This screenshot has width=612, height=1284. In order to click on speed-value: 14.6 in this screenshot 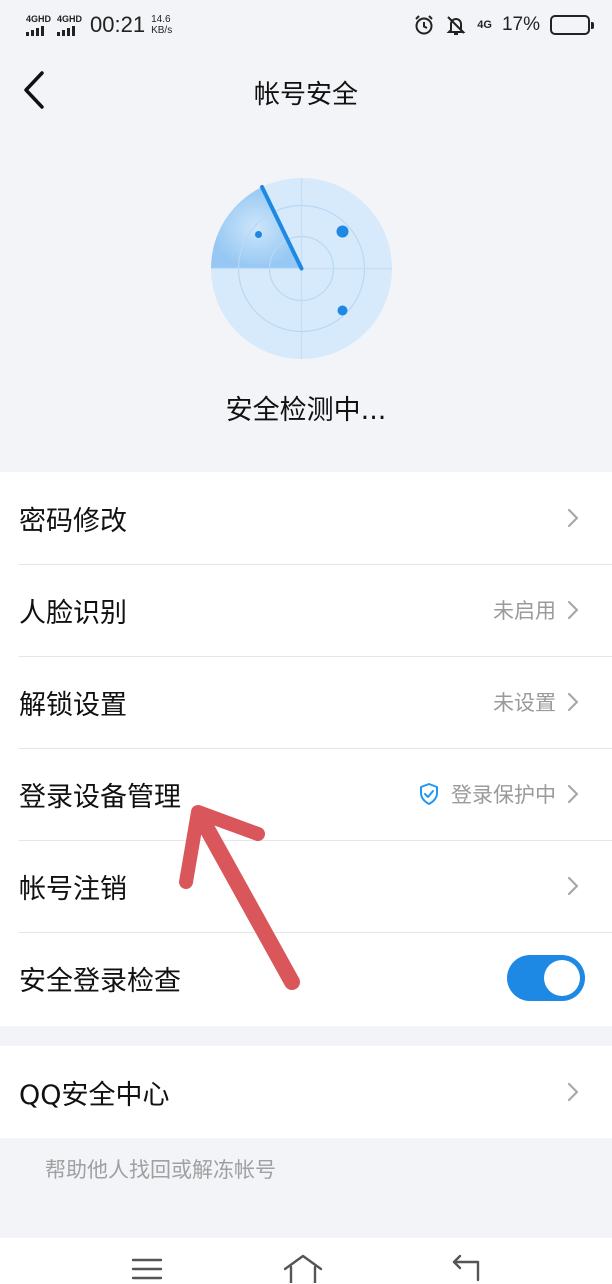, I will do `click(161, 19)`.